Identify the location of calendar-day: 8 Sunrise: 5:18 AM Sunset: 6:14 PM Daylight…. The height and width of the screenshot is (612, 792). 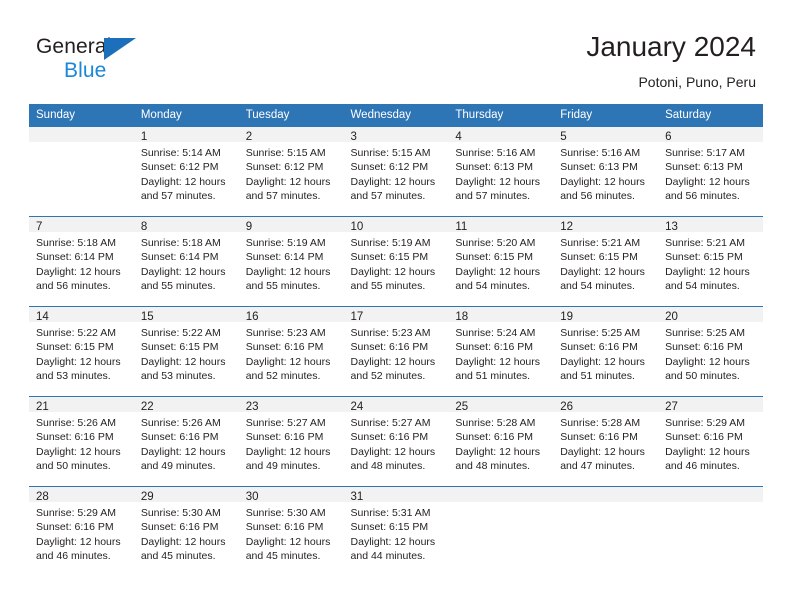
(186, 261).